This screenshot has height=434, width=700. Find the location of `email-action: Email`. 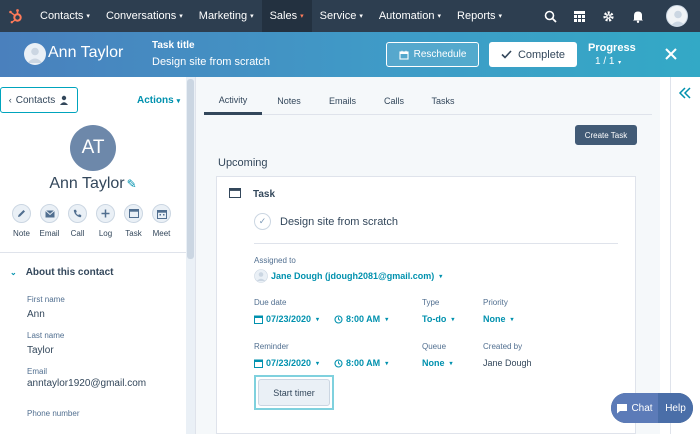

email-action: Email is located at coordinates (49, 221).